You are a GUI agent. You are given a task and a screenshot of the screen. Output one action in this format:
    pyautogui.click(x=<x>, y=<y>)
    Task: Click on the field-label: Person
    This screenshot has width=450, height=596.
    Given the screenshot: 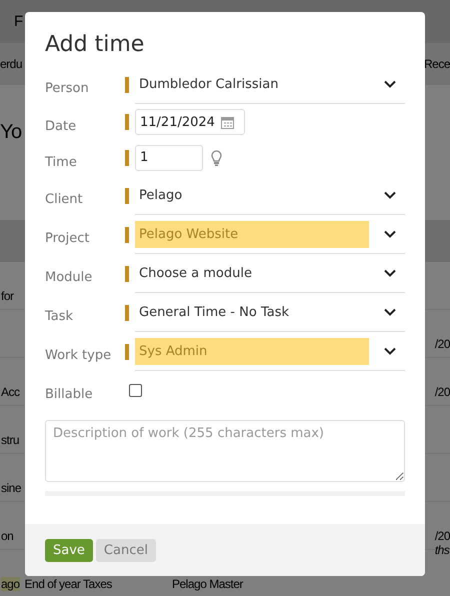 What is the action you would take?
    pyautogui.click(x=67, y=88)
    